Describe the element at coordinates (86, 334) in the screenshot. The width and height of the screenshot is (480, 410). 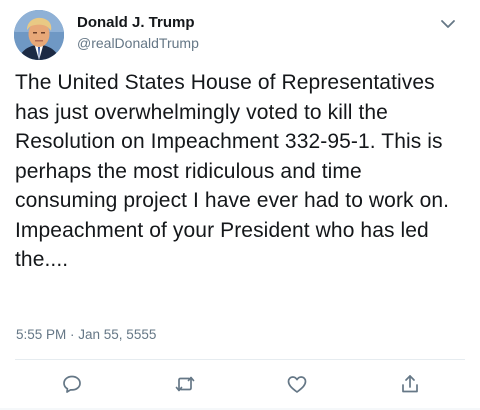
I see `tweet-timestamp: 5:55 PM · Jan 55, 5555` at that location.